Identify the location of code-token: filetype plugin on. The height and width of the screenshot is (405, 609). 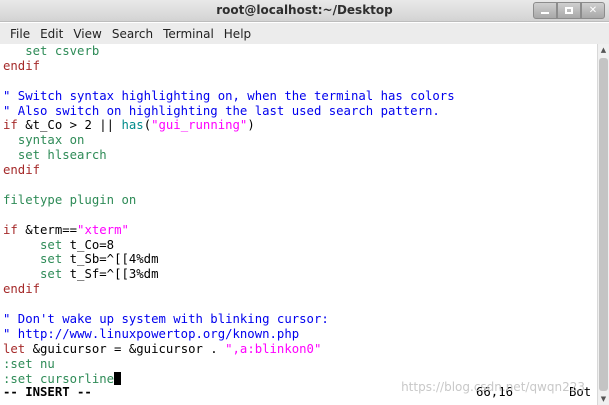
(70, 199).